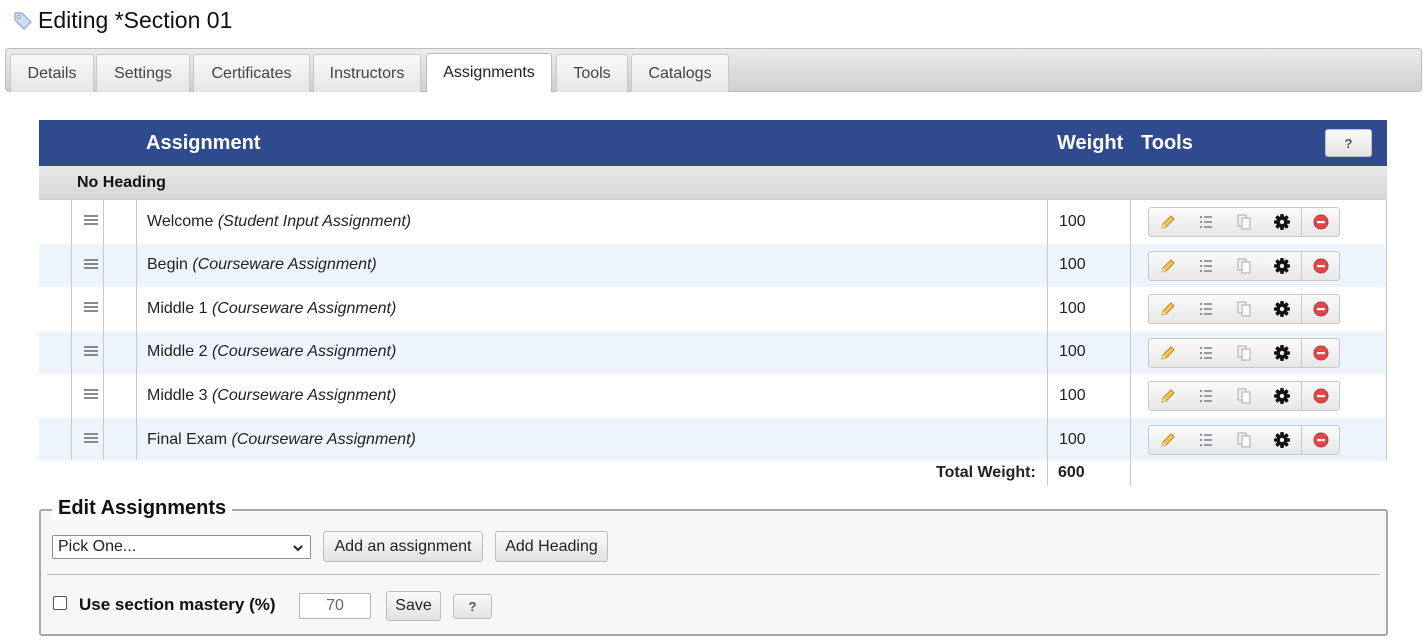  I want to click on table-row: Begin (Courseware Assignment) 100, so click(713, 265).